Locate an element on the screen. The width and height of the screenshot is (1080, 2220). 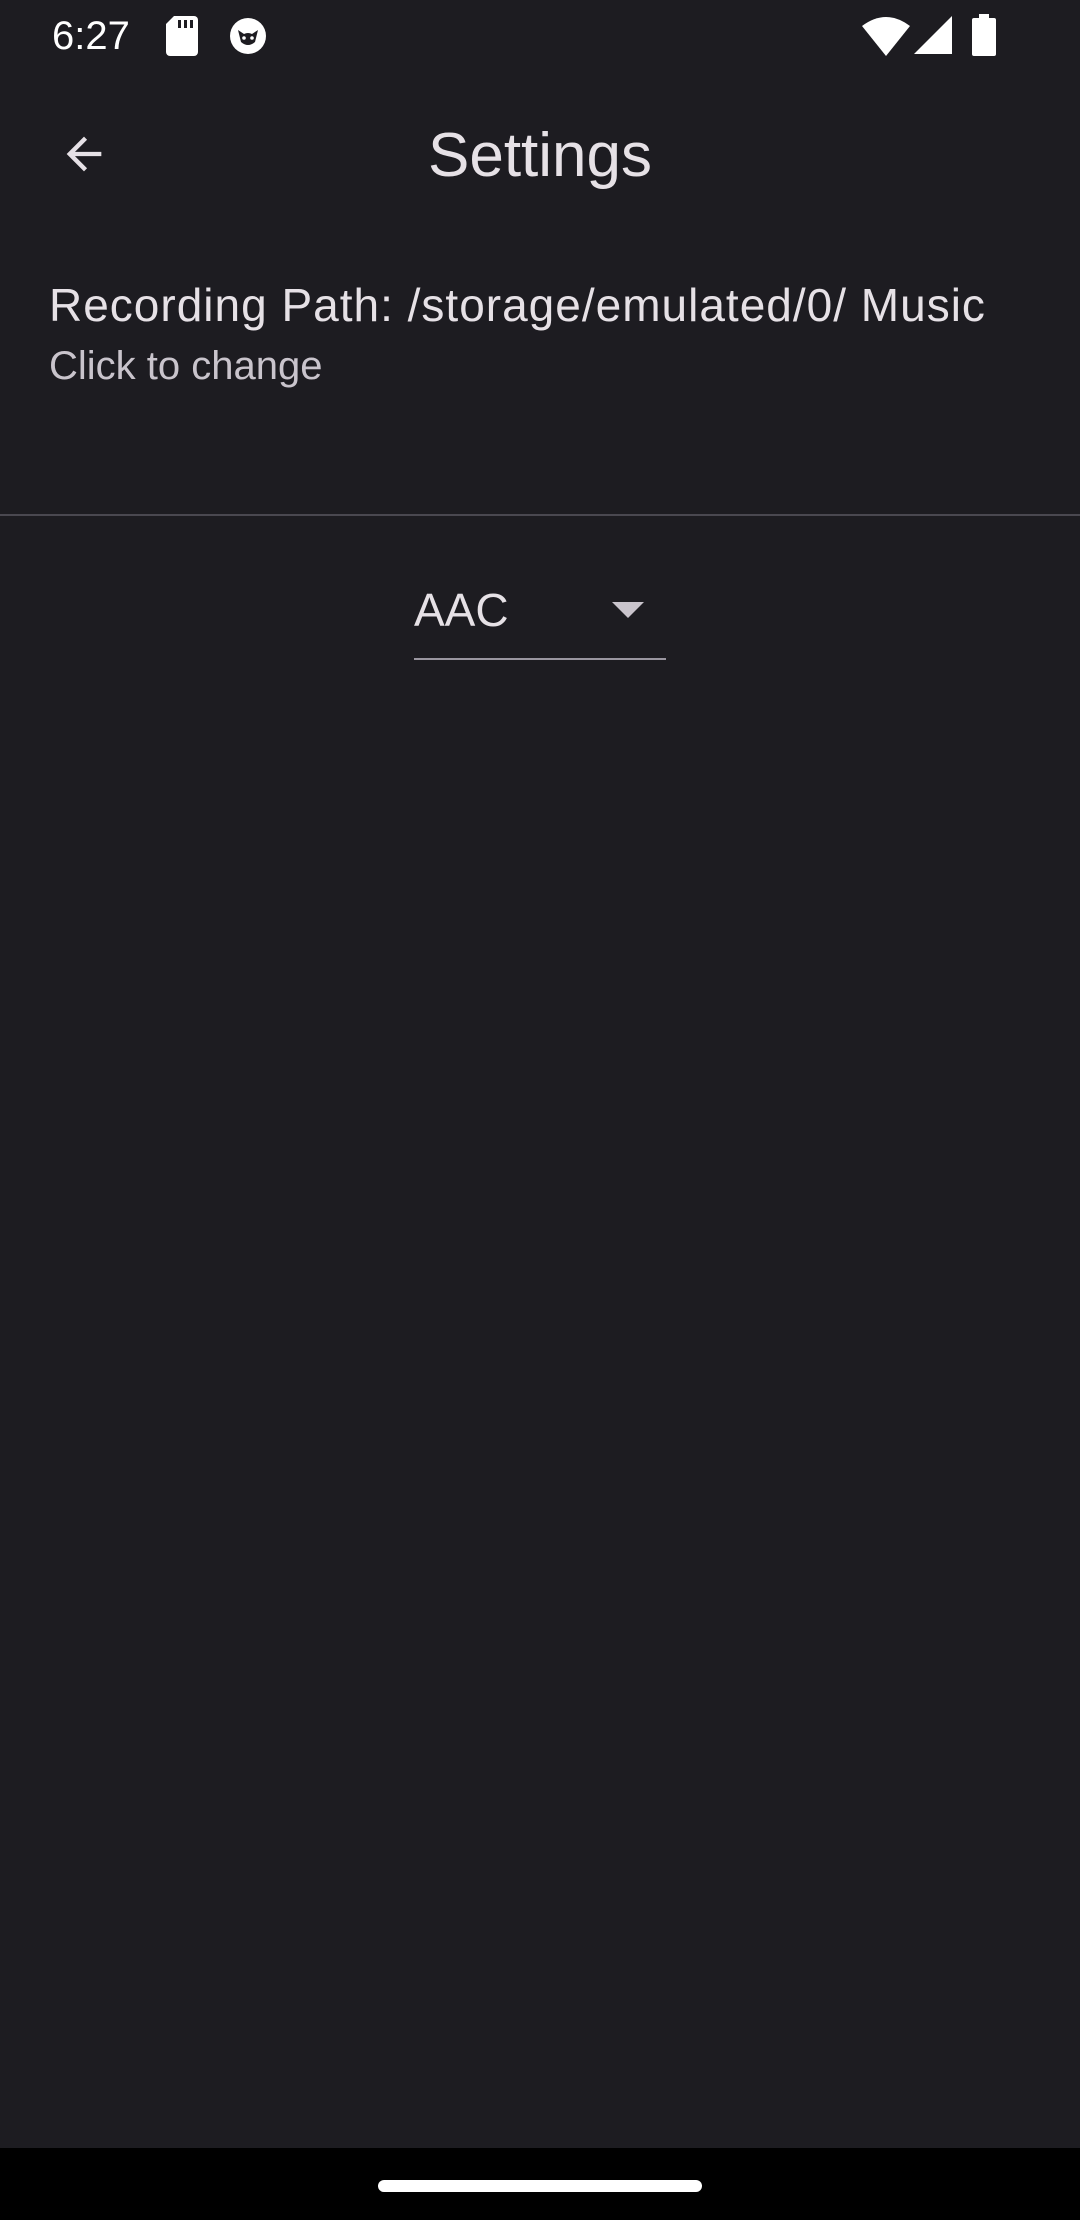
status-bar: 6:27 is located at coordinates (540, 36).